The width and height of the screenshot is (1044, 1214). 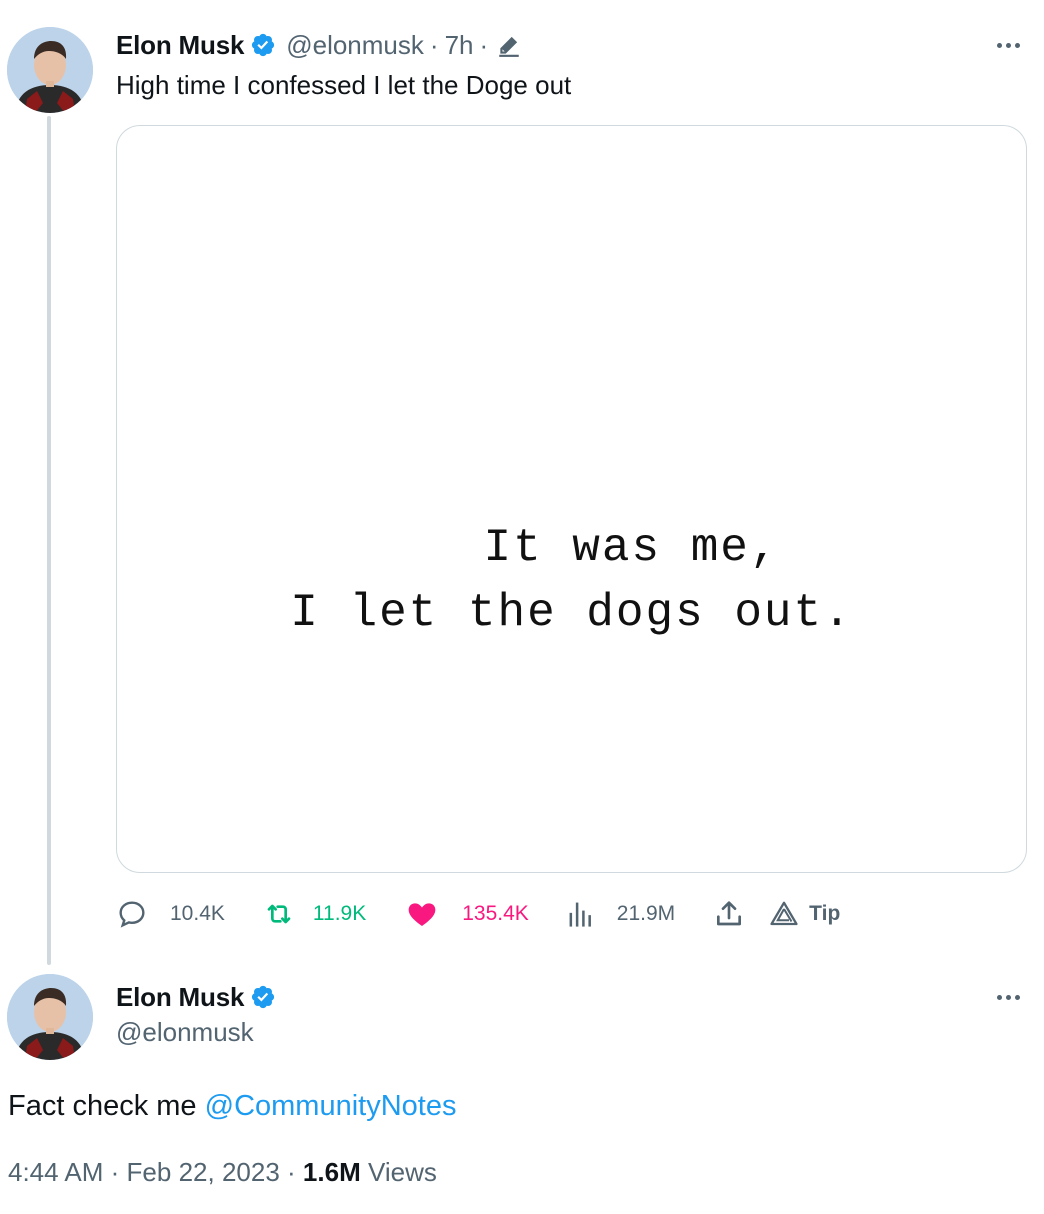 I want to click on like-count: 135.4K, so click(x=495, y=913).